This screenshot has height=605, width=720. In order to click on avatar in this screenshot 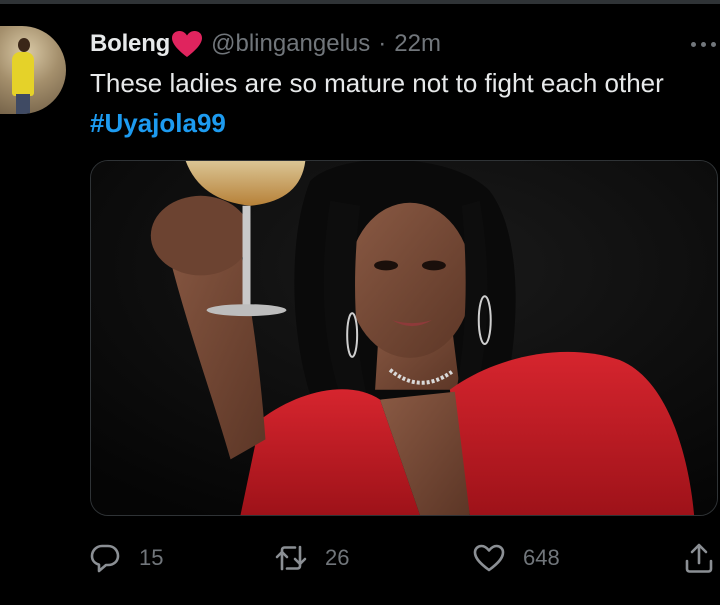, I will do `click(33, 70)`.